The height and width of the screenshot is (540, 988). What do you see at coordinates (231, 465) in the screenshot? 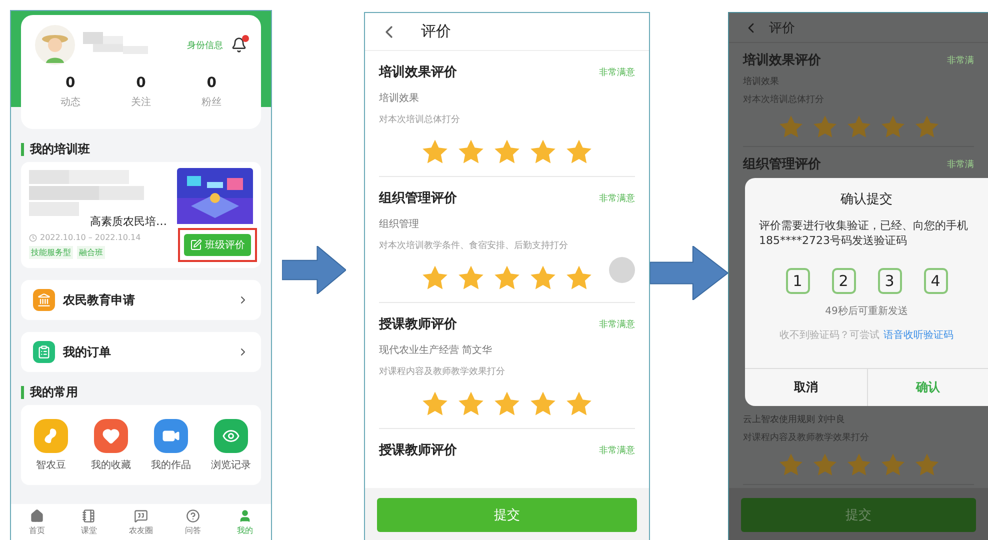
I see `shortcut-label: 浏览记录` at bounding box center [231, 465].